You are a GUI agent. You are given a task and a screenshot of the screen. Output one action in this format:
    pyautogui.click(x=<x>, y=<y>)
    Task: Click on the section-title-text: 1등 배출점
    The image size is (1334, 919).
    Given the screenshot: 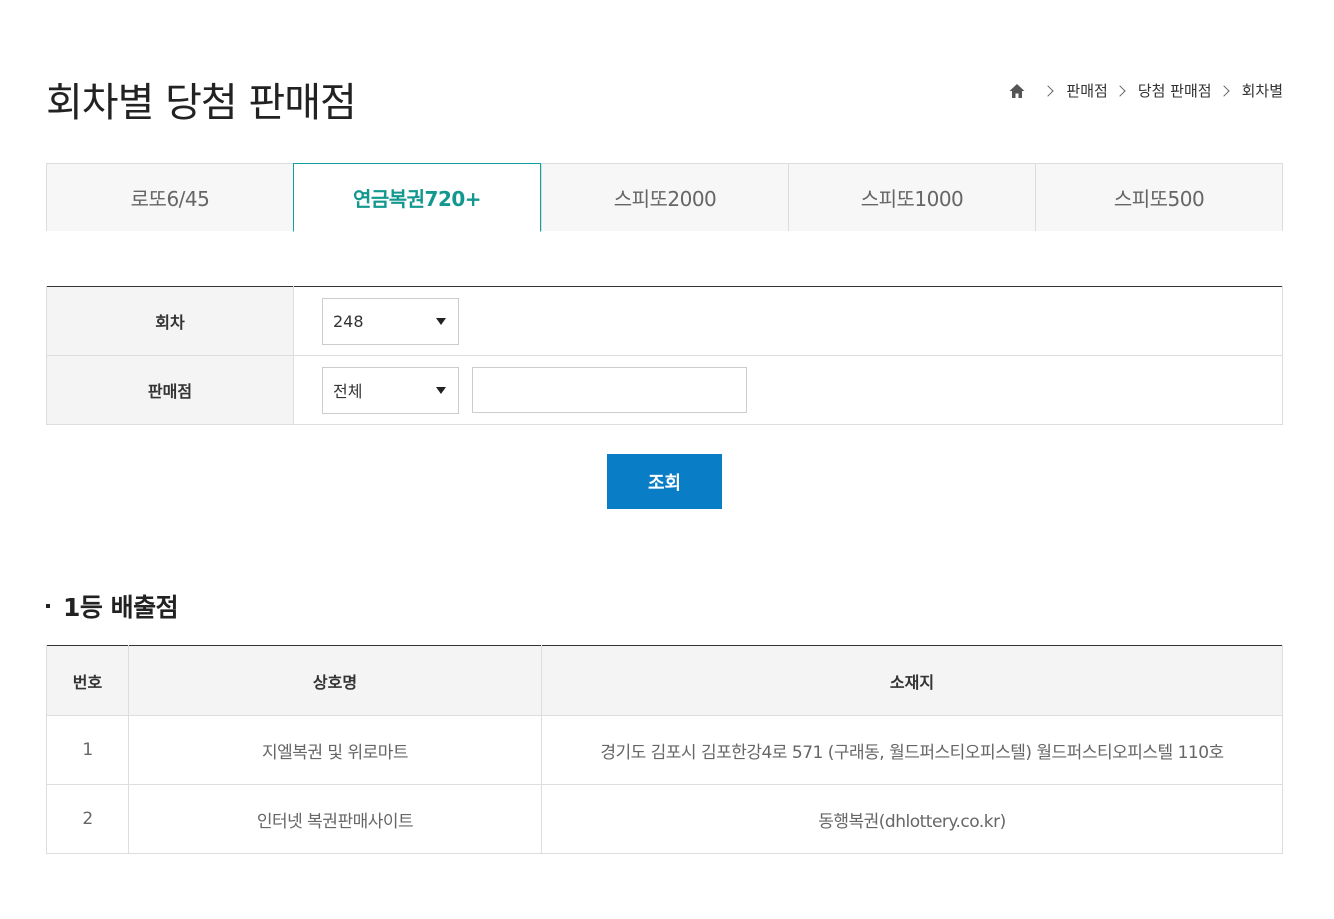 What is the action you would take?
    pyautogui.click(x=121, y=607)
    